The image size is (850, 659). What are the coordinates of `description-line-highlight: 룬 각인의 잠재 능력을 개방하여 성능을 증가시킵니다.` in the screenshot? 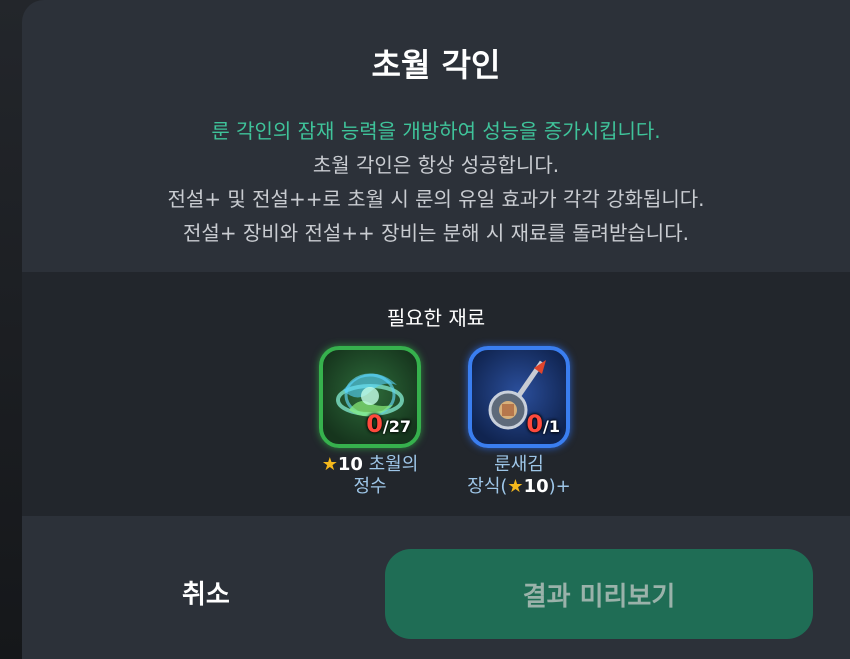 It's located at (436, 131).